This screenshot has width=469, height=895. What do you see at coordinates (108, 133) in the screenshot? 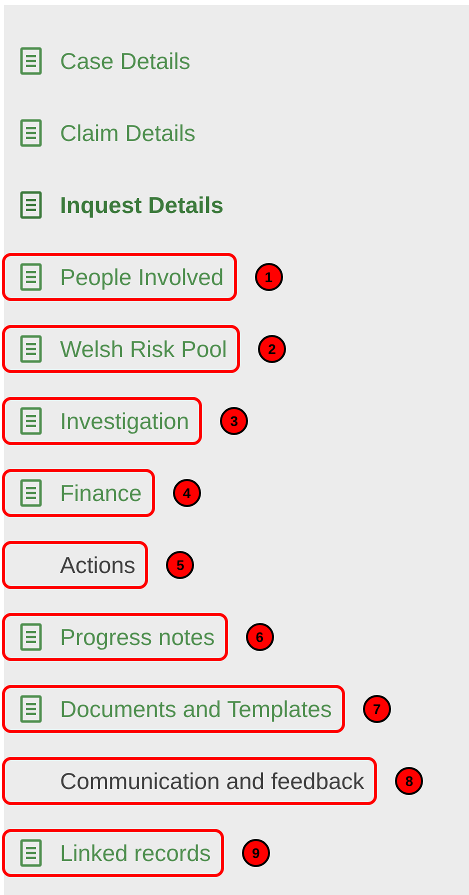
I see `nav-link: Claim Details` at bounding box center [108, 133].